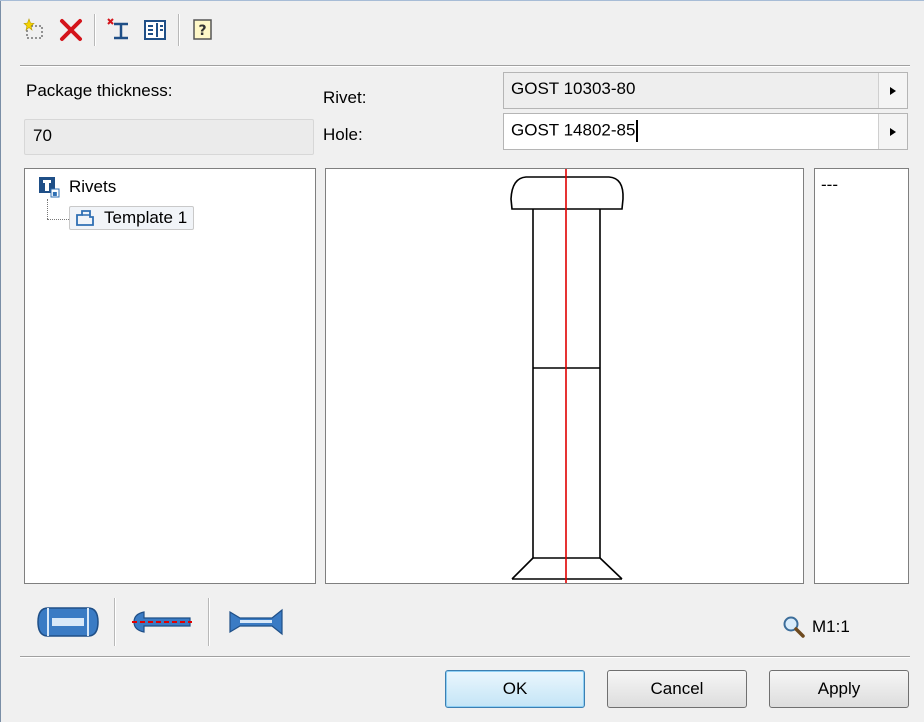 This screenshot has width=924, height=722. What do you see at coordinates (831, 626) in the screenshot?
I see `zoom-label: M1:1` at bounding box center [831, 626].